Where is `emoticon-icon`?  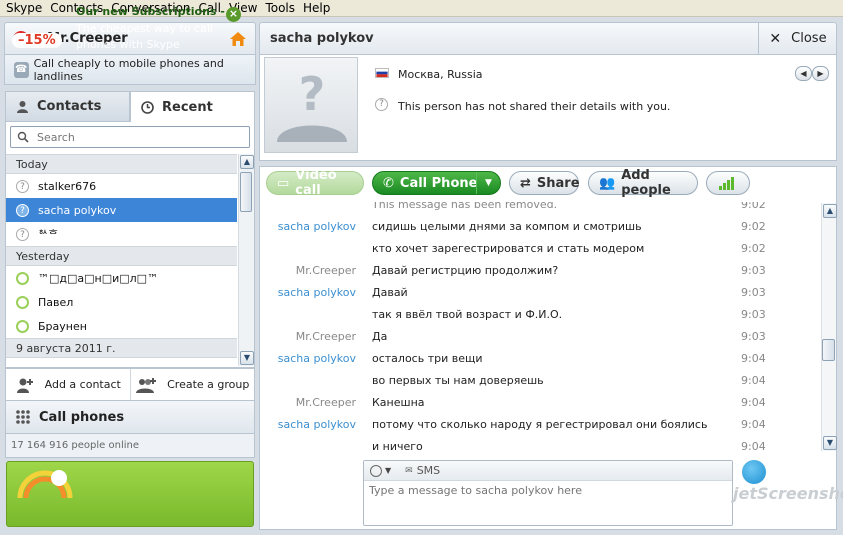
emoticon-icon is located at coordinates (376, 470).